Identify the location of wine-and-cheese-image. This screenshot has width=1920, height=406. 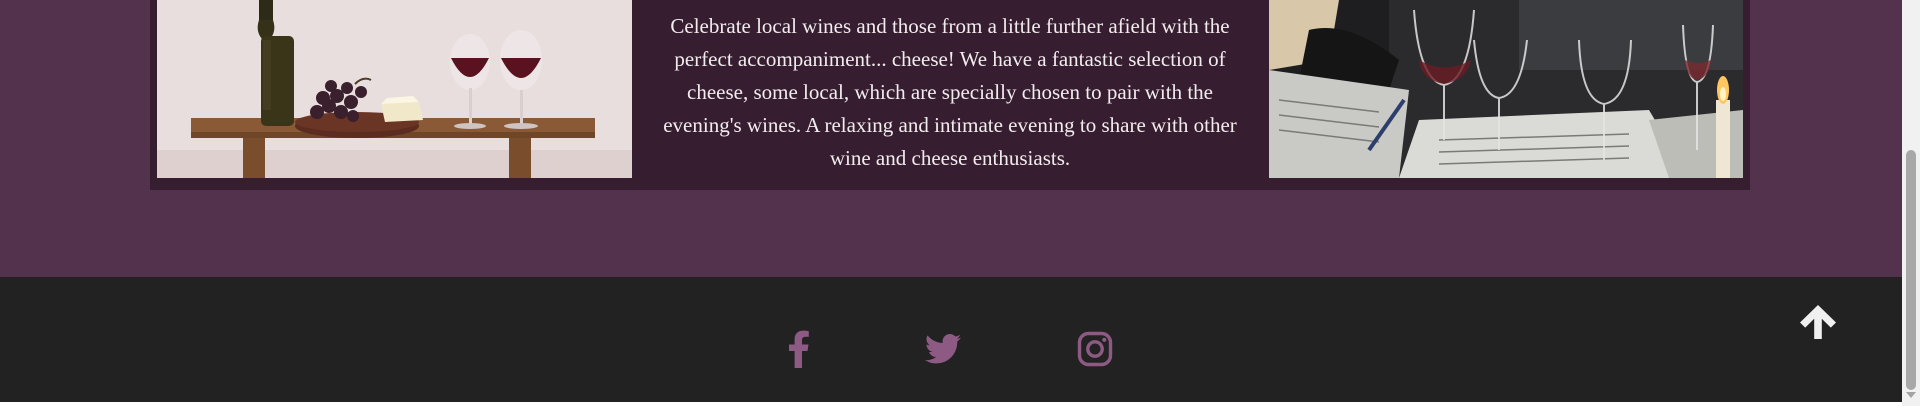
(394, 89).